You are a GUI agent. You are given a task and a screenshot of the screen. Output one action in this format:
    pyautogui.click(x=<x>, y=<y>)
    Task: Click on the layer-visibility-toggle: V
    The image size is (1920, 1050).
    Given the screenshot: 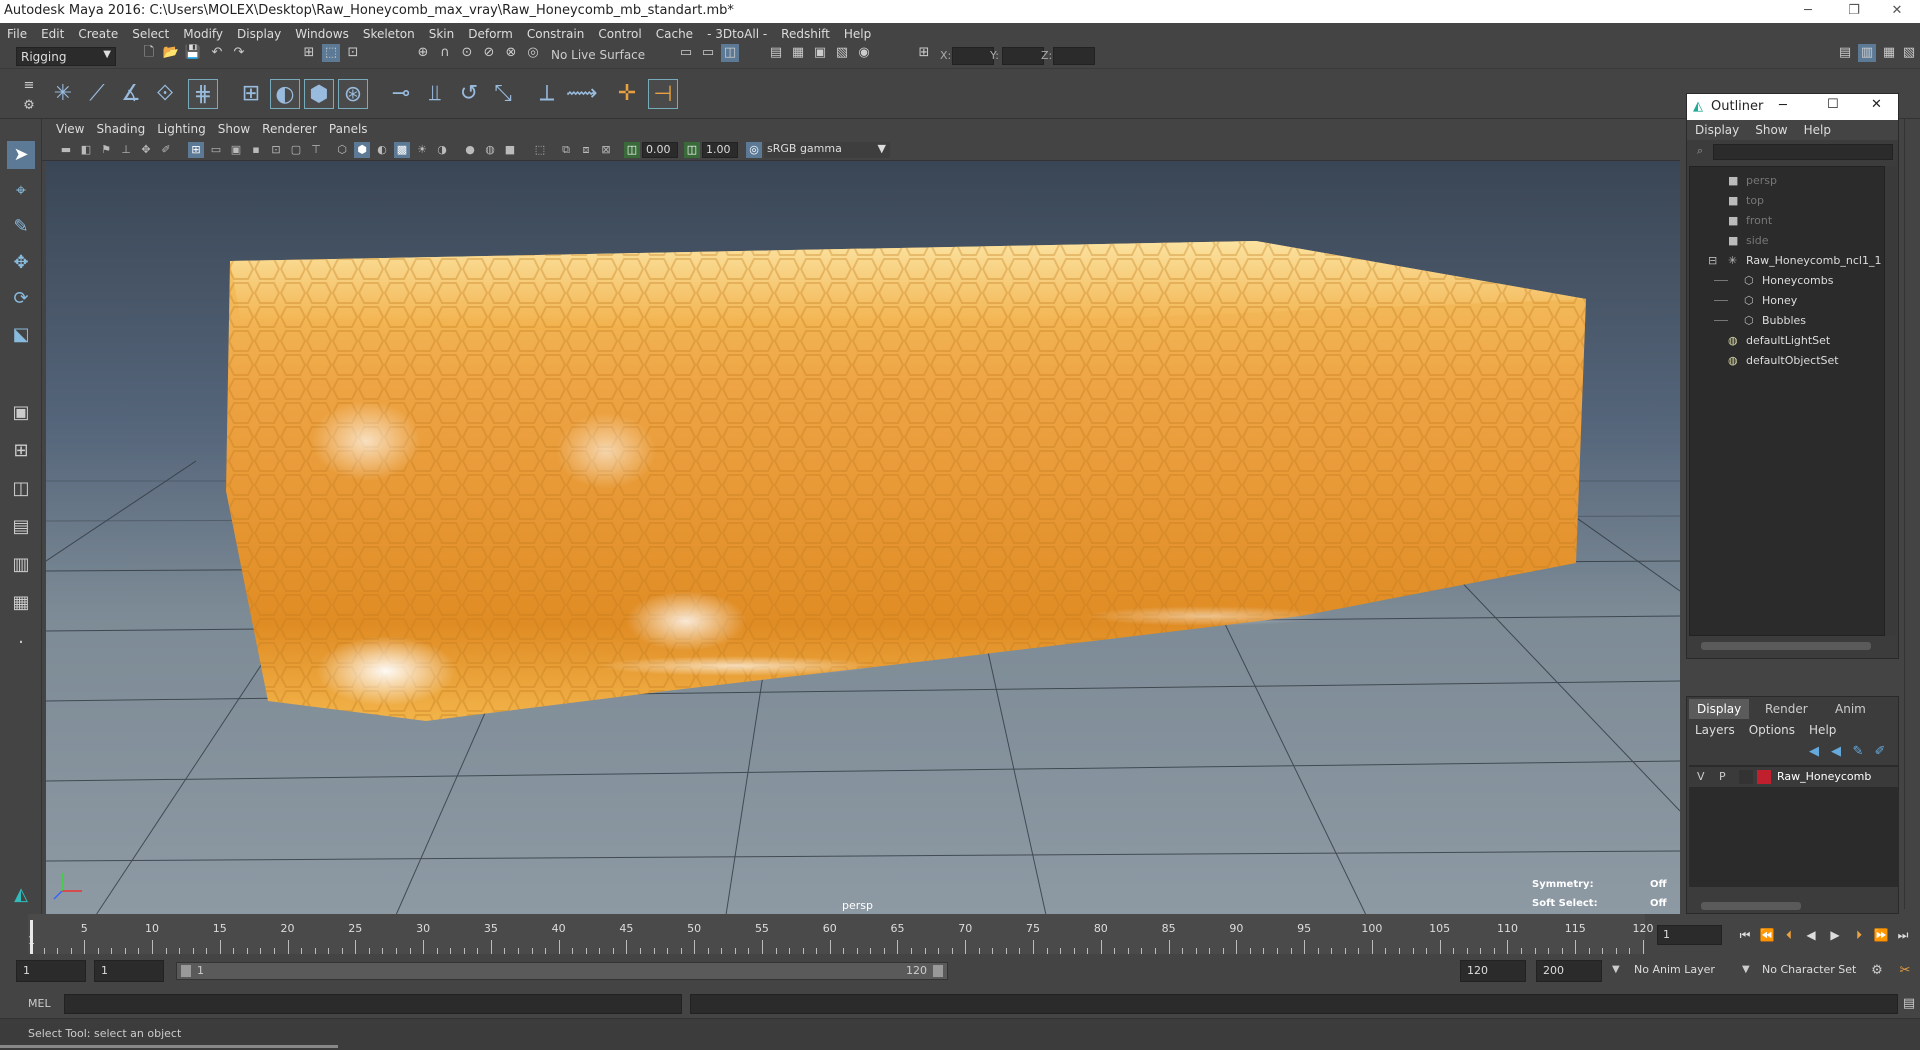 What is the action you would take?
    pyautogui.click(x=1701, y=776)
    